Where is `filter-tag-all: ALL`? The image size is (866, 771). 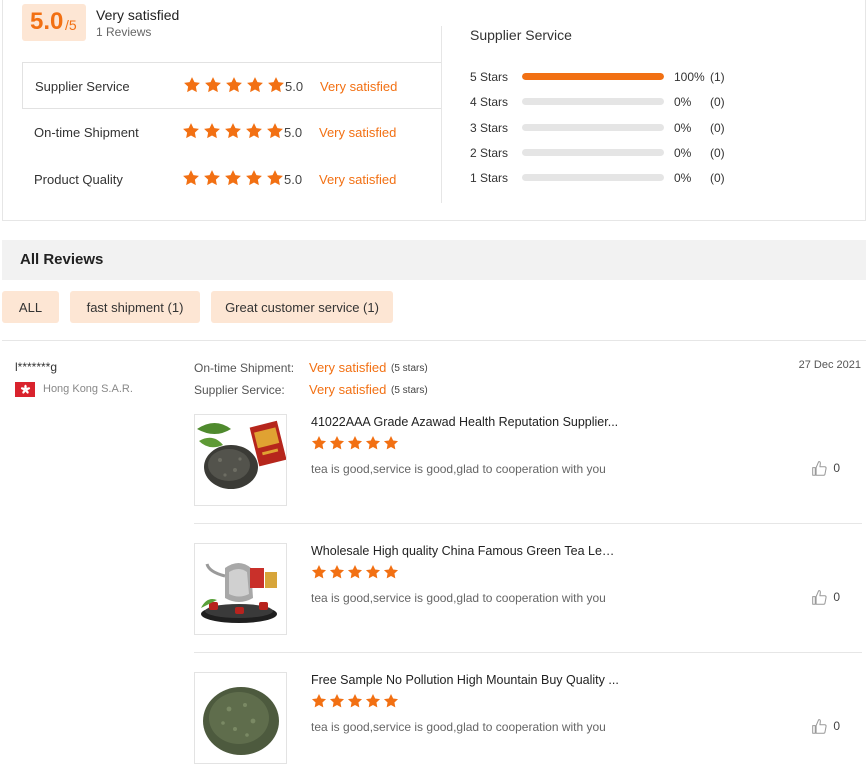 filter-tag-all: ALL is located at coordinates (30, 307).